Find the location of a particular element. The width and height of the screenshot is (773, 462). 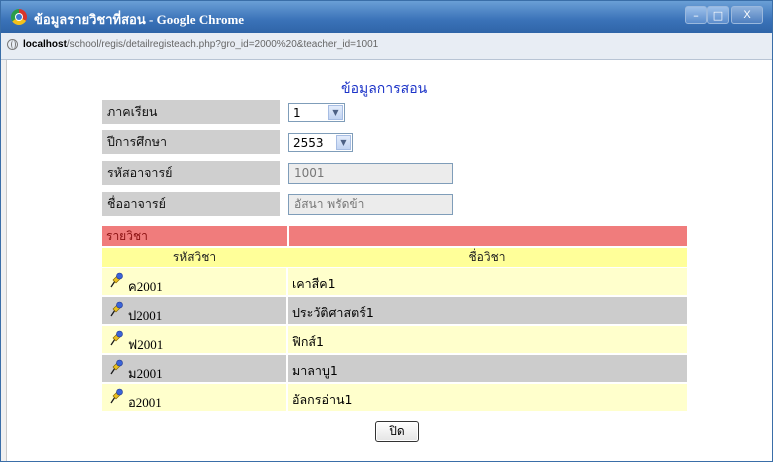

subject-name: ฟิกส์1 is located at coordinates (308, 341).